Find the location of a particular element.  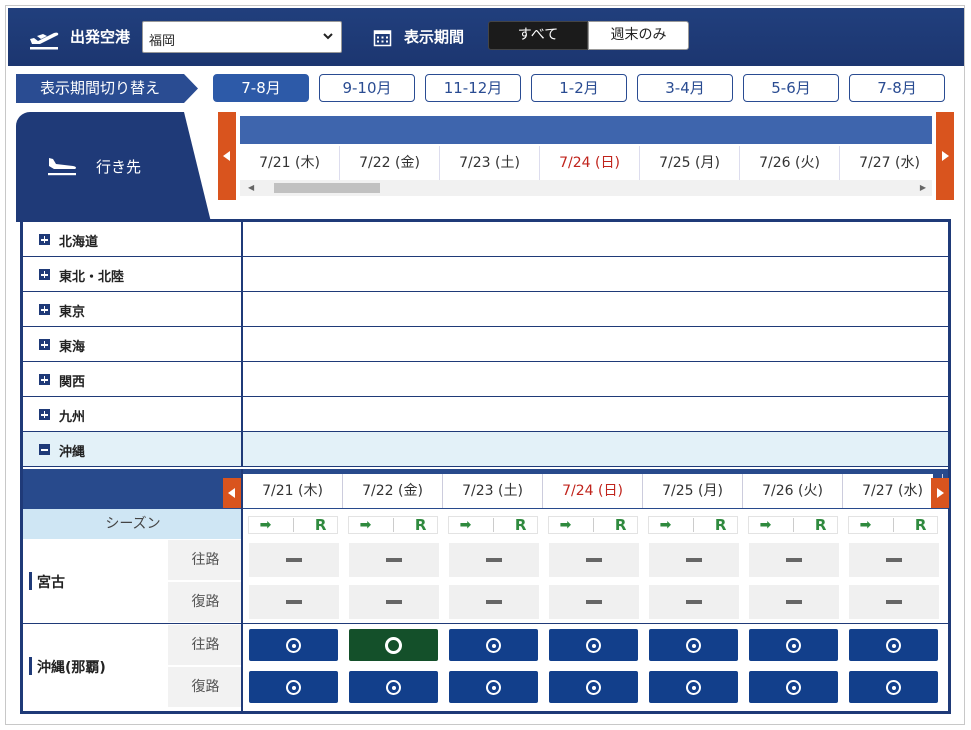

season-row: シーズン ➡ R ➡ R ➡ R ➡ R ➡ R ➡ R ➡ R is located at coordinates (485, 524).